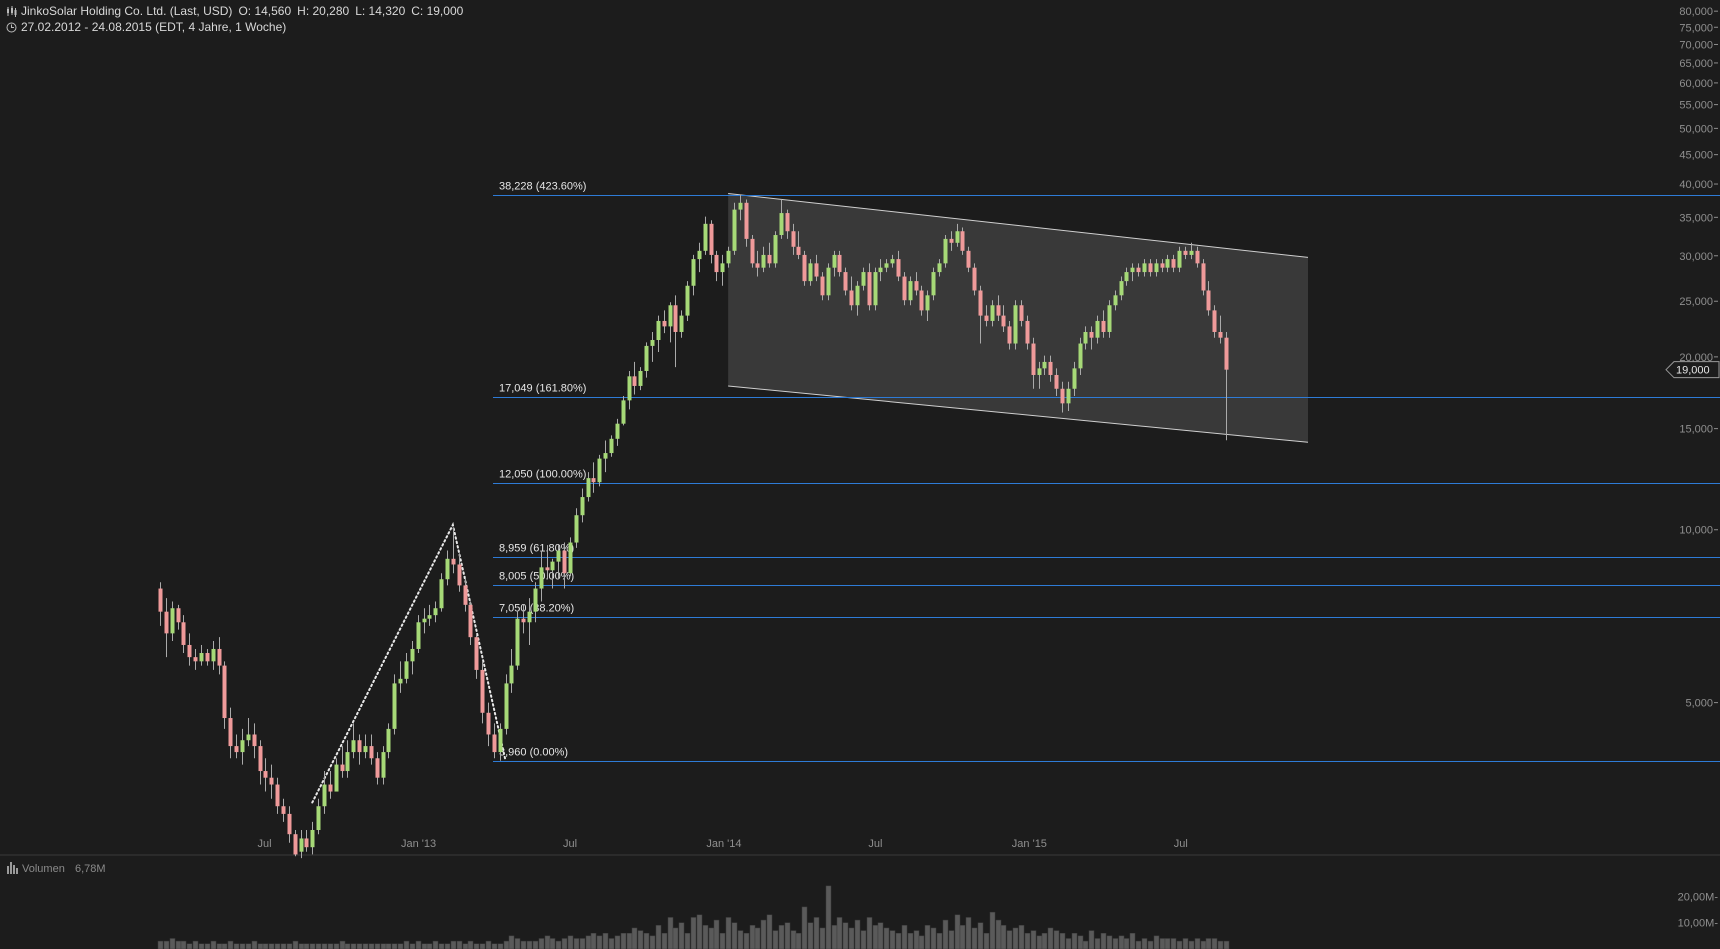 The width and height of the screenshot is (1720, 949). What do you see at coordinates (1029, 844) in the screenshot?
I see `x-tick-label: Jan '15` at bounding box center [1029, 844].